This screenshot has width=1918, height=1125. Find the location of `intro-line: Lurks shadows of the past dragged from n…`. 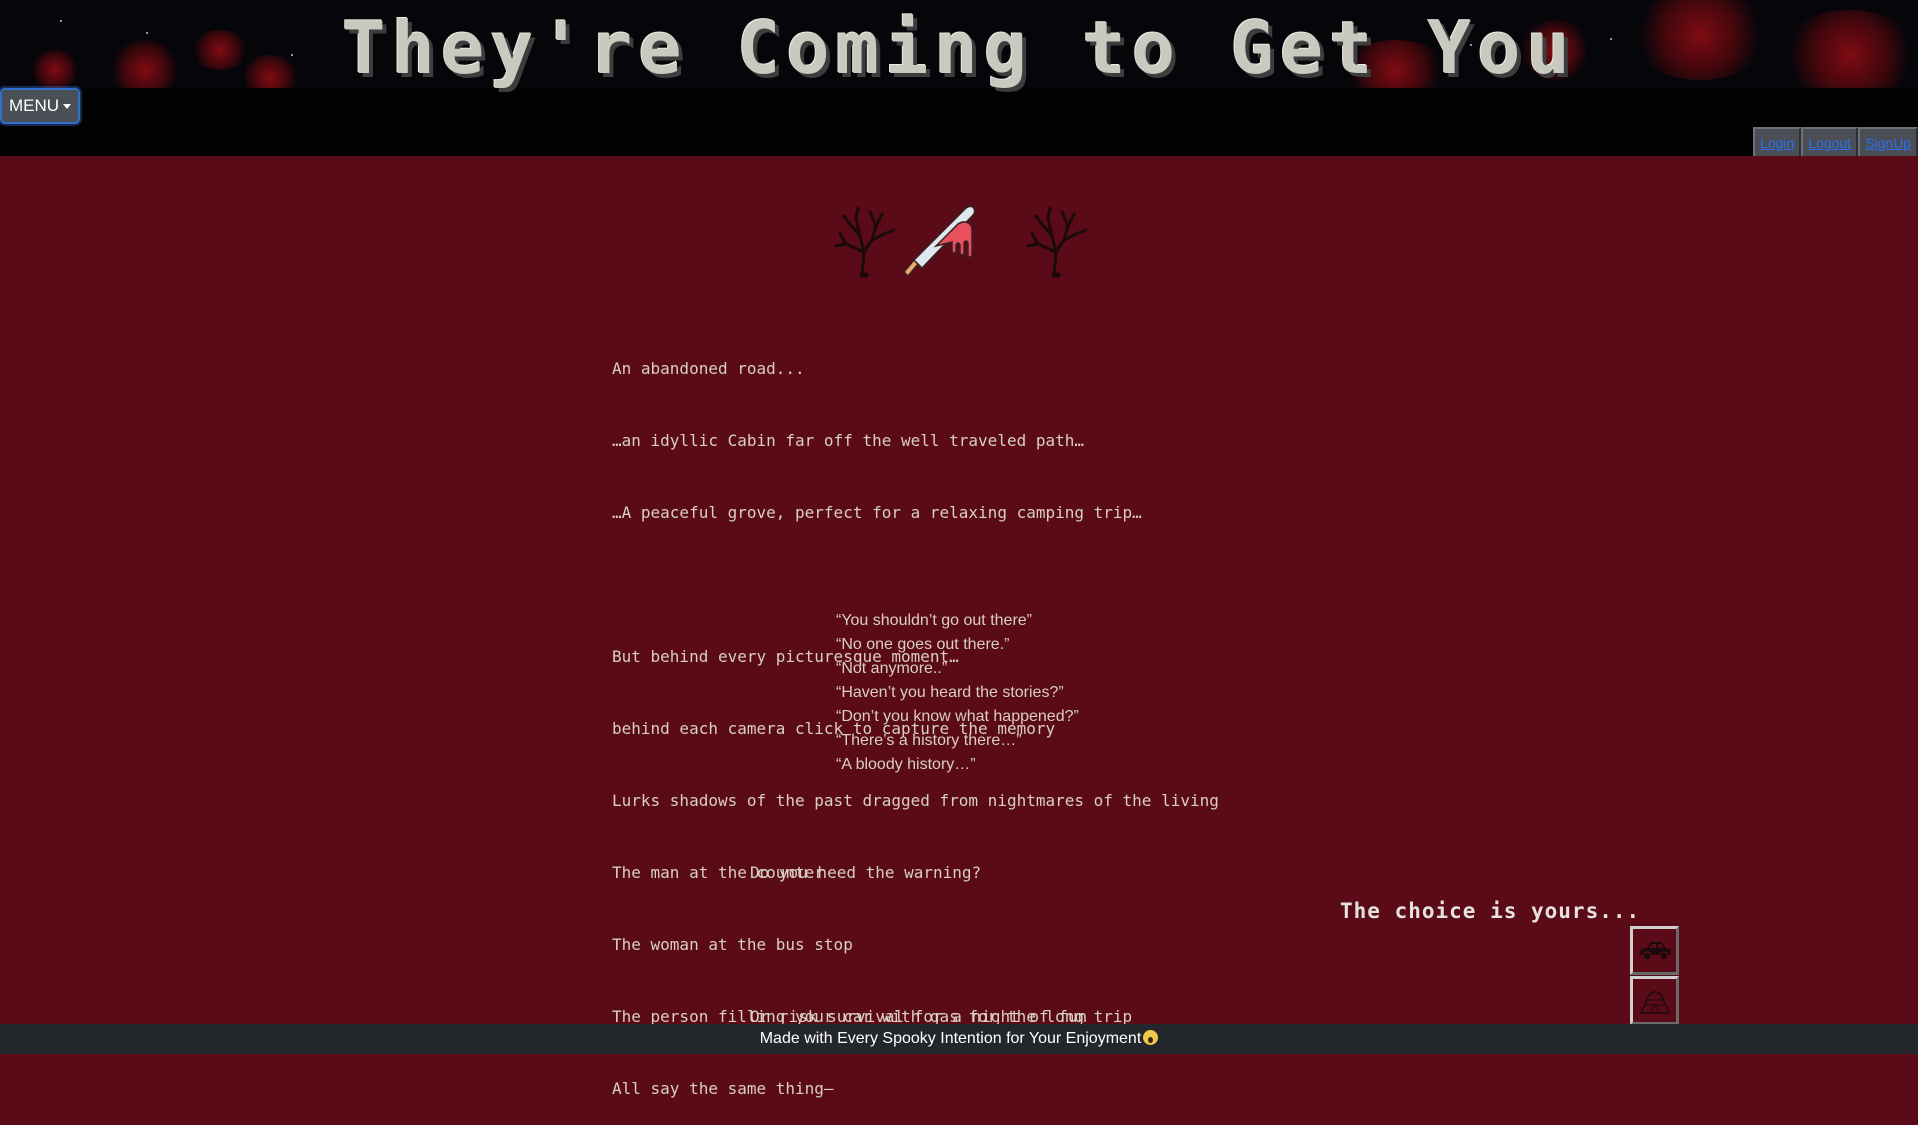

intro-line: Lurks shadows of the past dragged from n… is located at coordinates (915, 800).